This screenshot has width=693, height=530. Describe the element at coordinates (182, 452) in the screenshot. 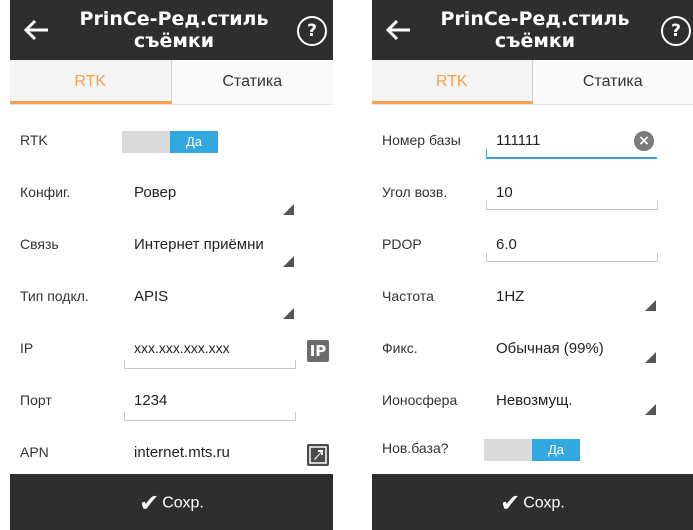

I see `apn-input: internet.mts.ru` at that location.